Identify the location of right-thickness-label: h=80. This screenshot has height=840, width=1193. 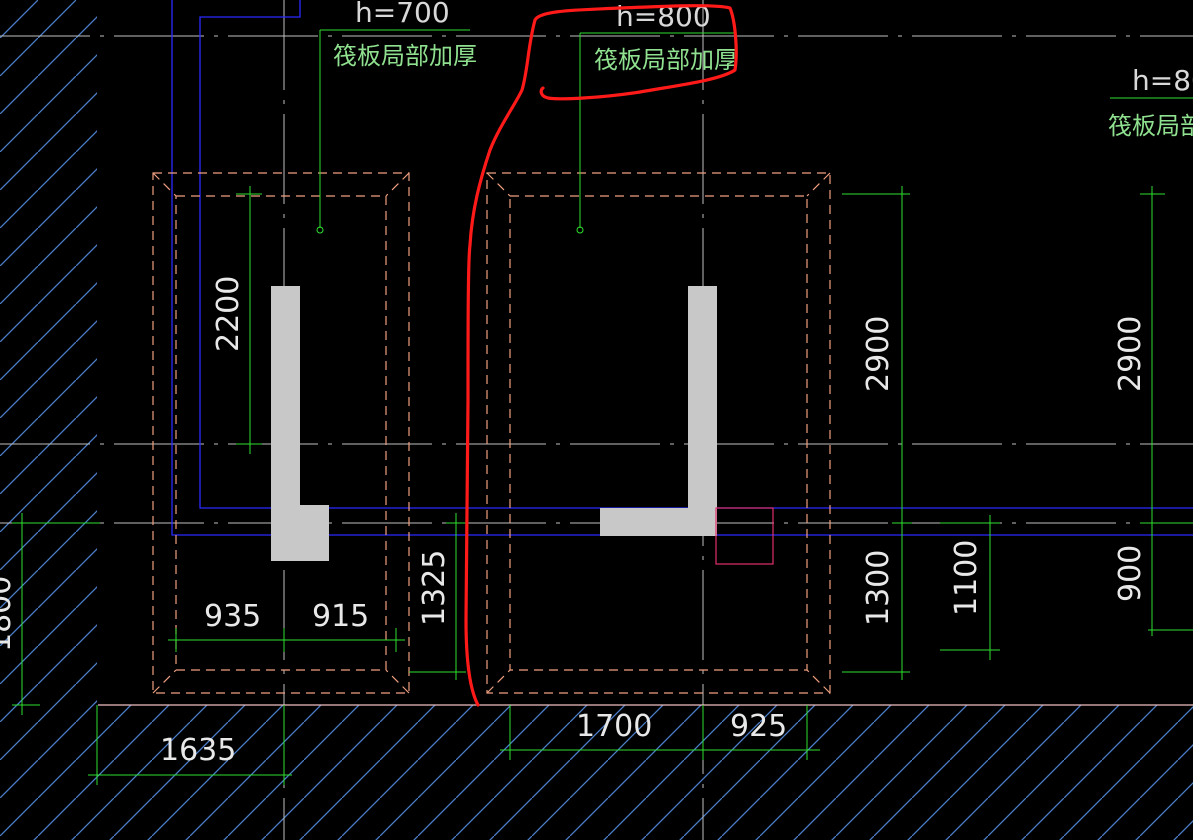
(1162, 80).